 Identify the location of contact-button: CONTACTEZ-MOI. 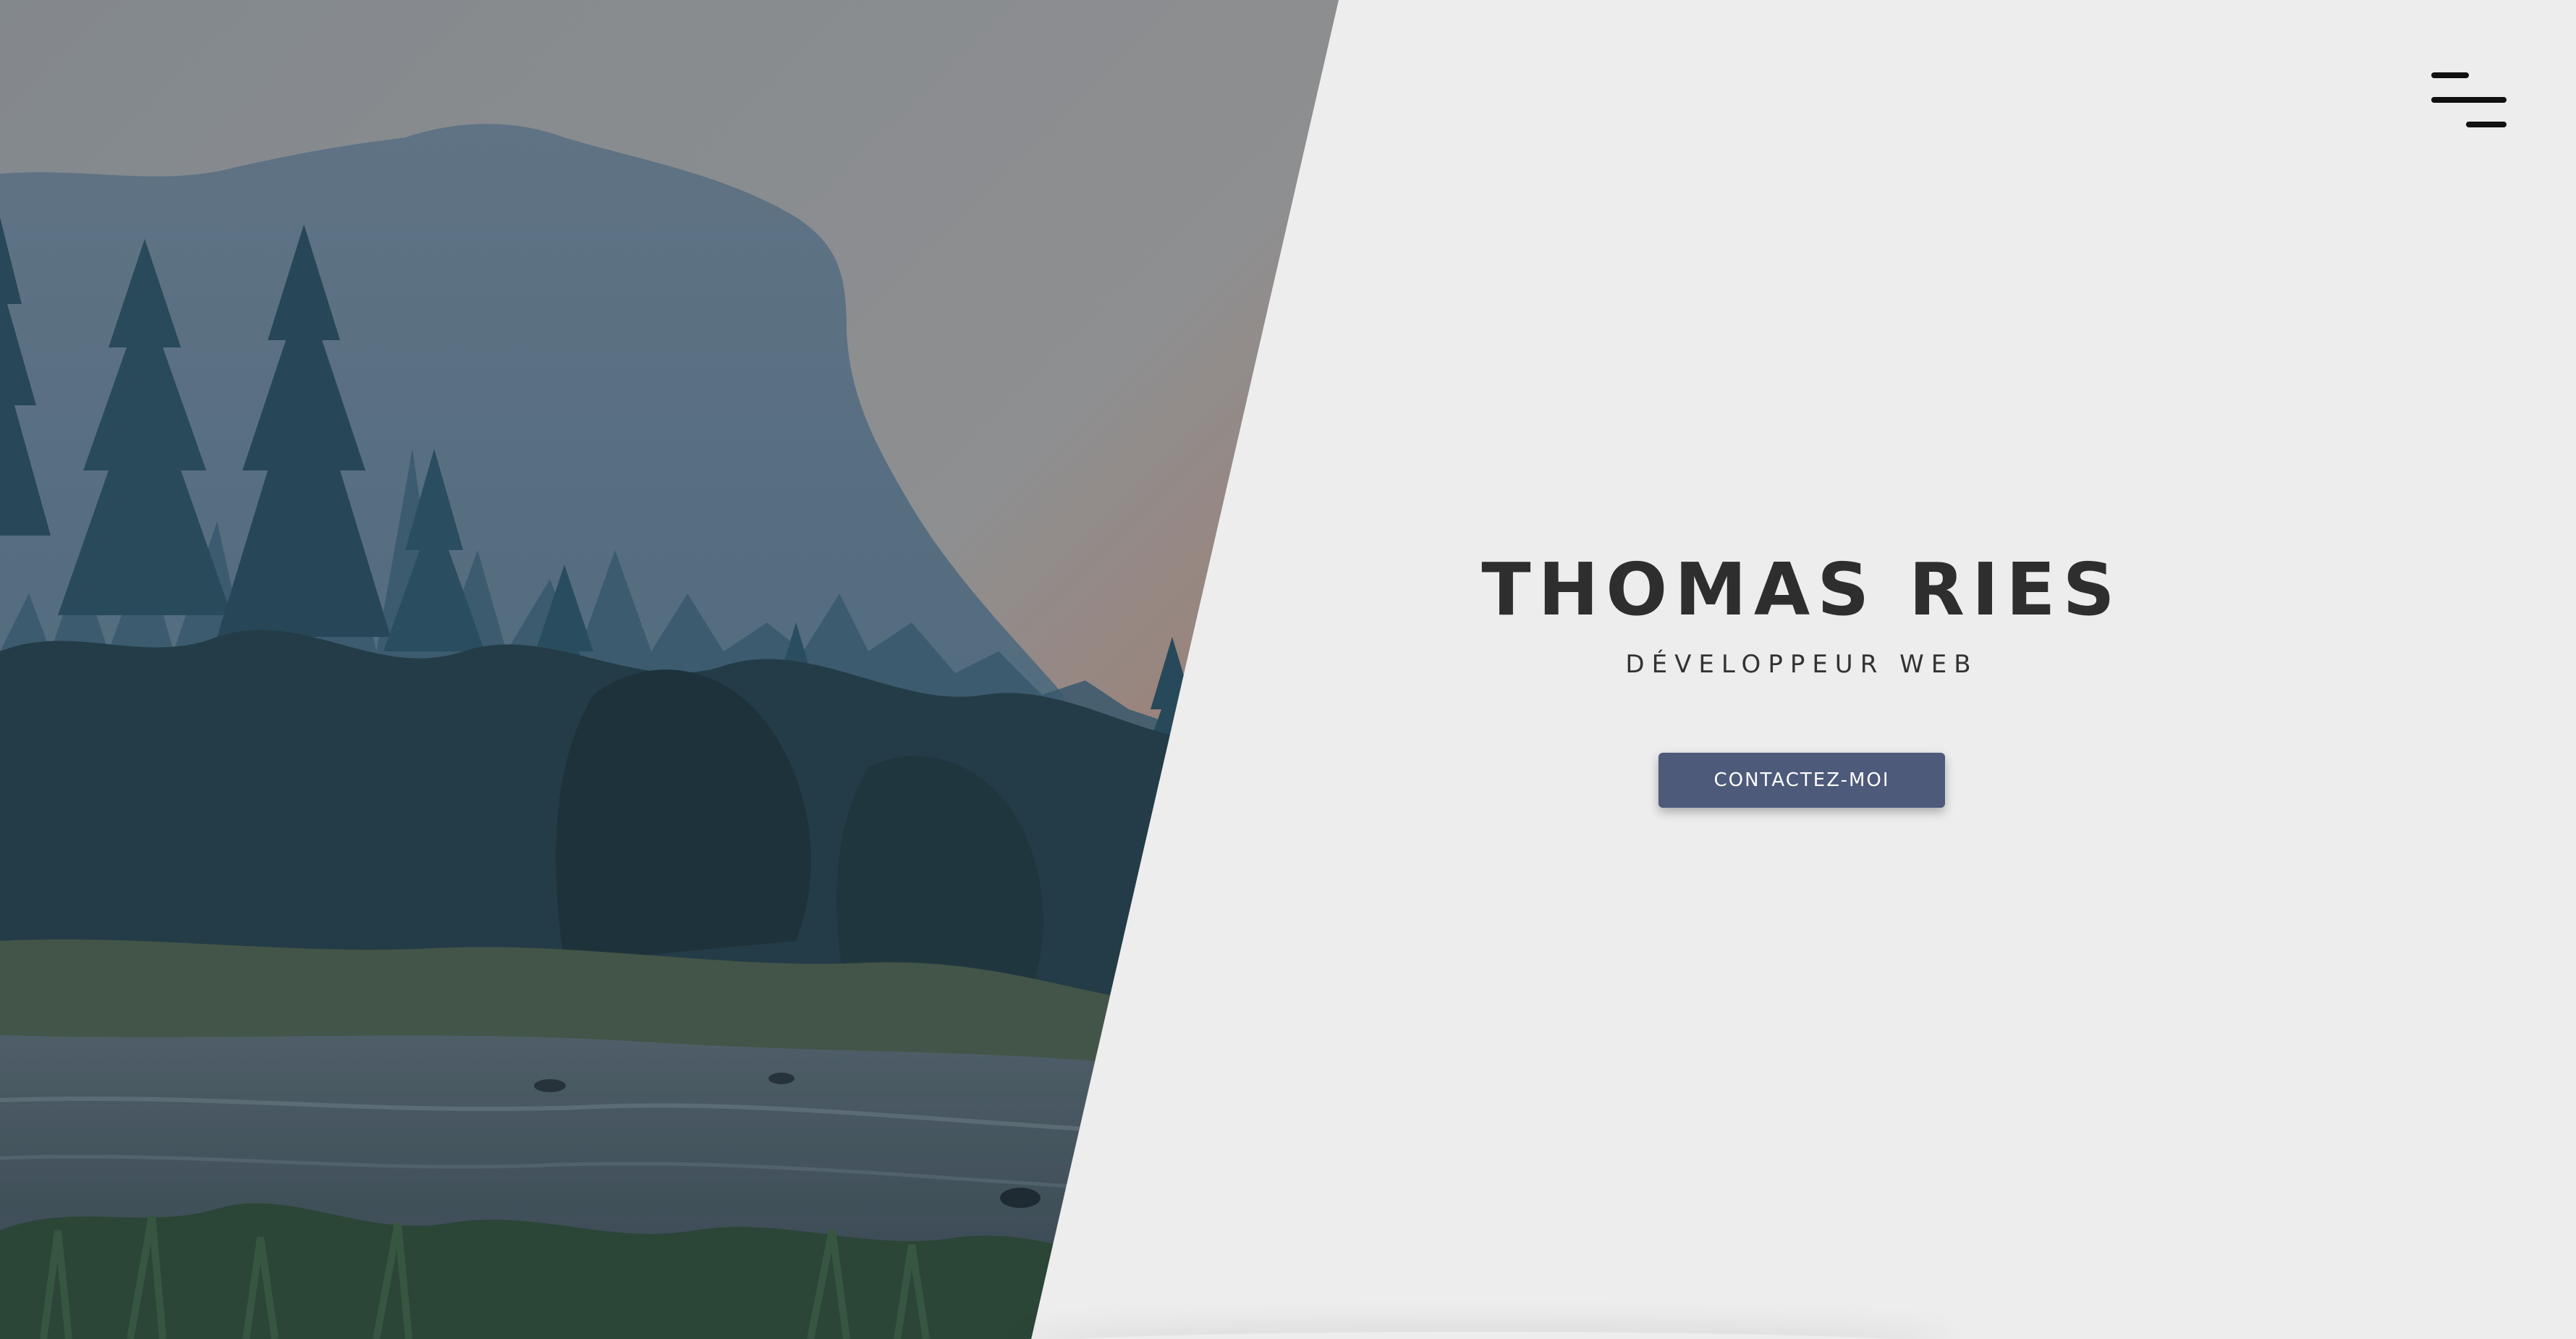
(1801, 780).